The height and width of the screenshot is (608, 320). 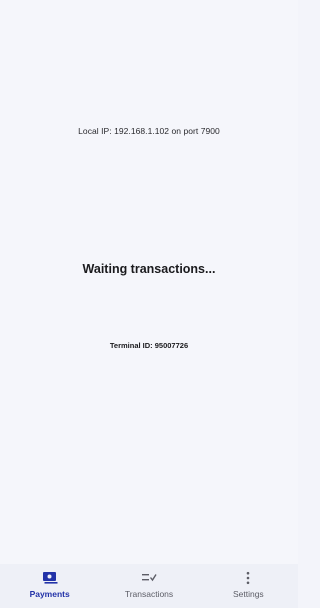 What do you see at coordinates (248, 578) in the screenshot?
I see `settings-icon` at bounding box center [248, 578].